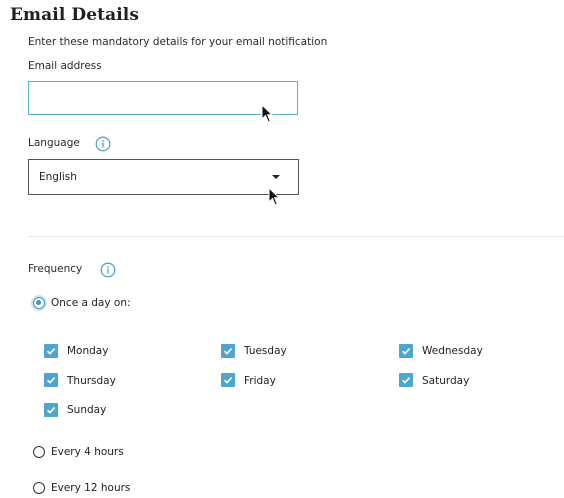 Image resolution: width=564 pixels, height=498 pixels. I want to click on email-field, so click(163, 98).